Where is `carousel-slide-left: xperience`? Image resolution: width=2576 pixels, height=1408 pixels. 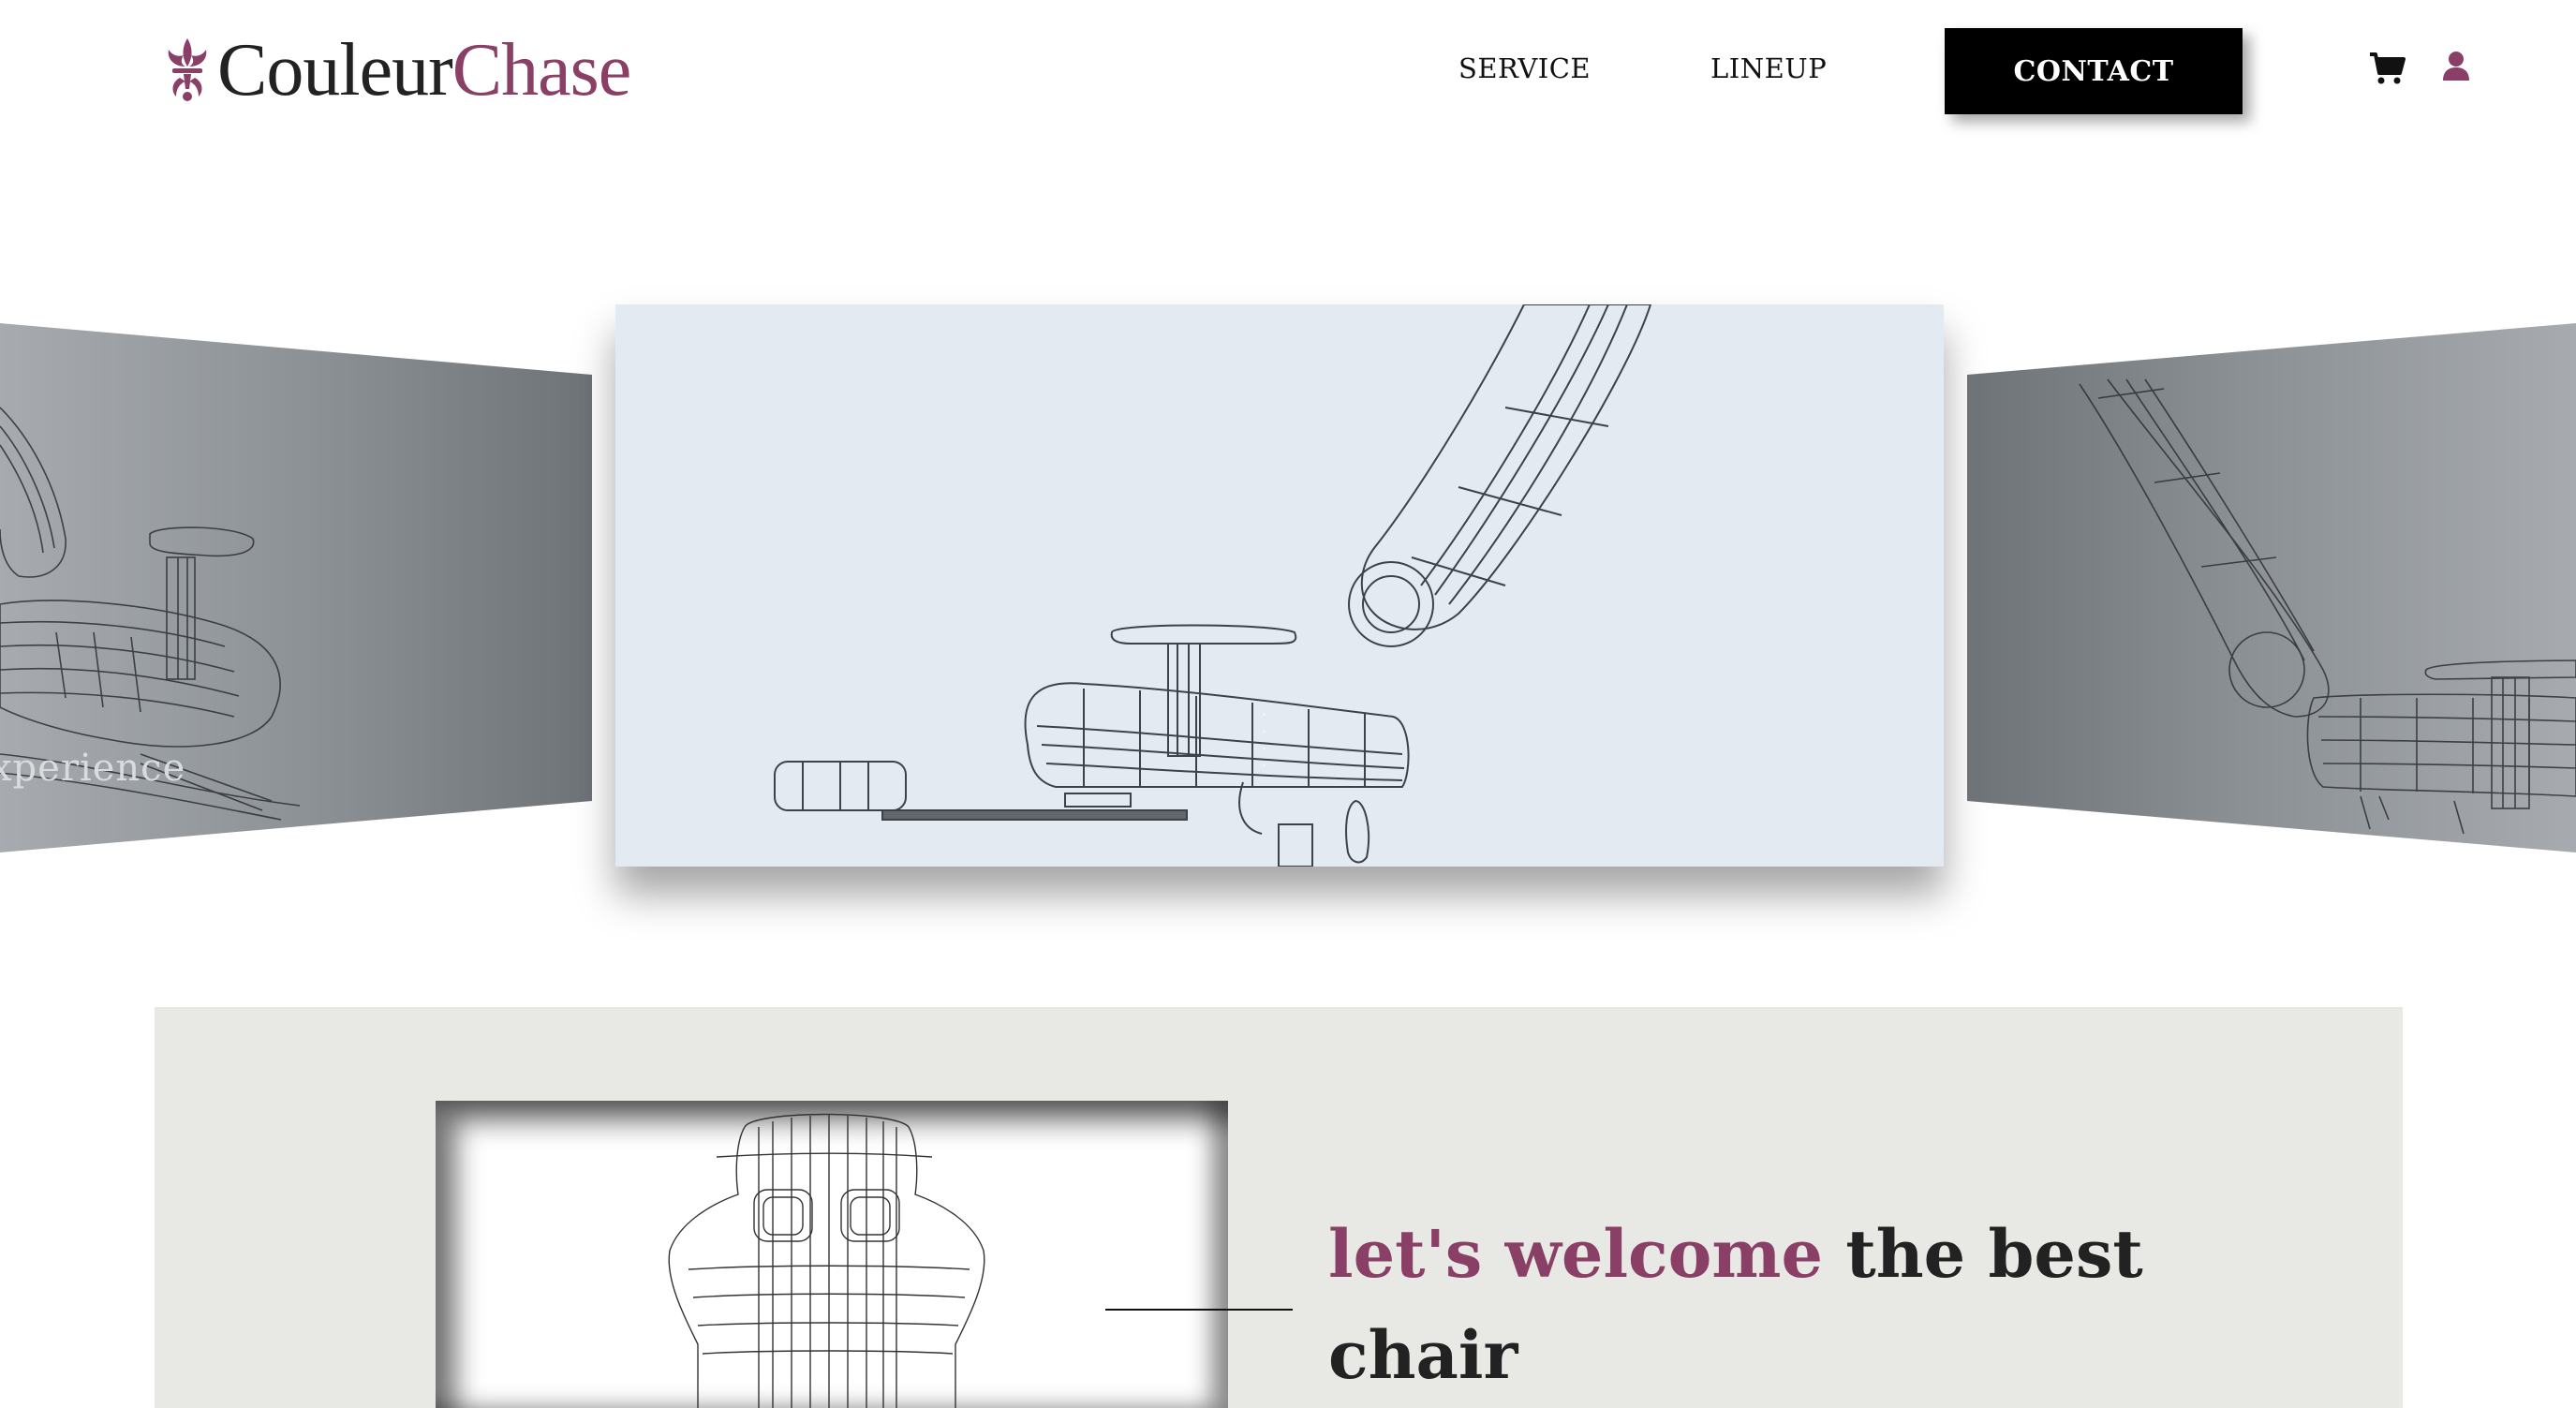
carousel-slide-left: xperience is located at coordinates (296, 587).